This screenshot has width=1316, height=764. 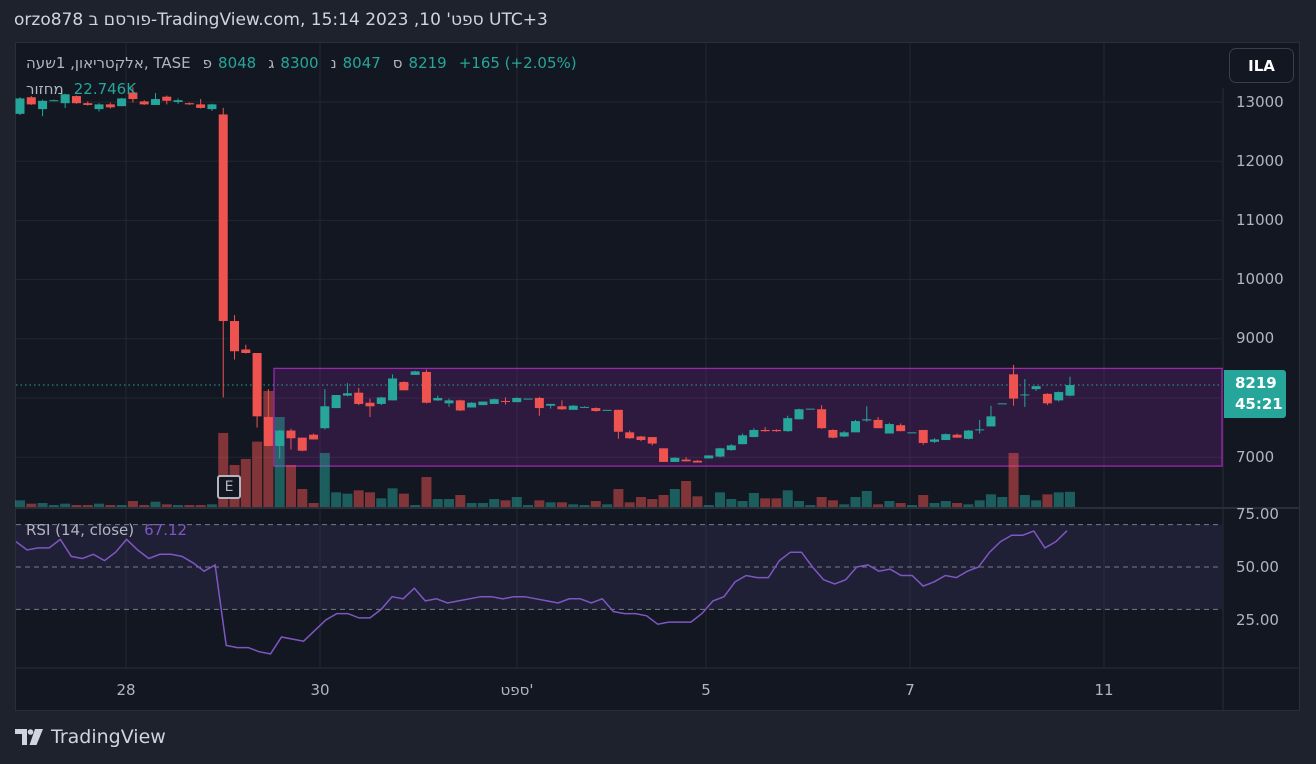 I want to click on price-tick: 7000, so click(x=1255, y=457).